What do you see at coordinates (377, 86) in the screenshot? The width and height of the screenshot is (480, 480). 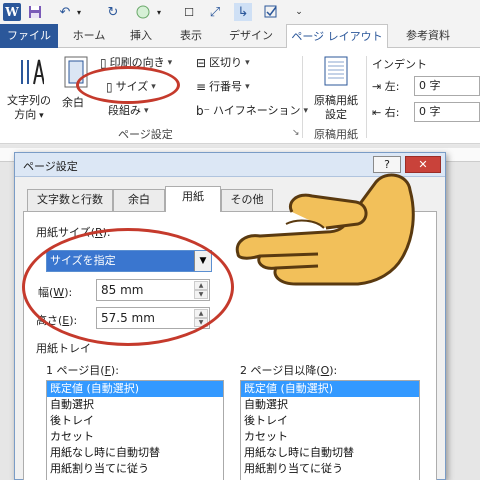 I see `indent-left-icon: ⇥` at bounding box center [377, 86].